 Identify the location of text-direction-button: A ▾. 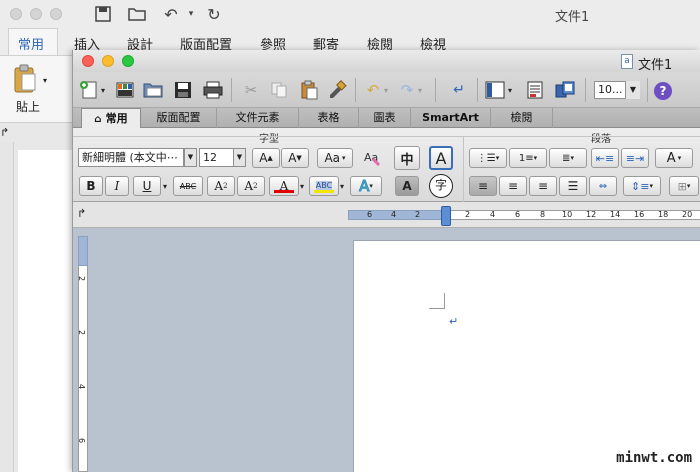
(674, 158).